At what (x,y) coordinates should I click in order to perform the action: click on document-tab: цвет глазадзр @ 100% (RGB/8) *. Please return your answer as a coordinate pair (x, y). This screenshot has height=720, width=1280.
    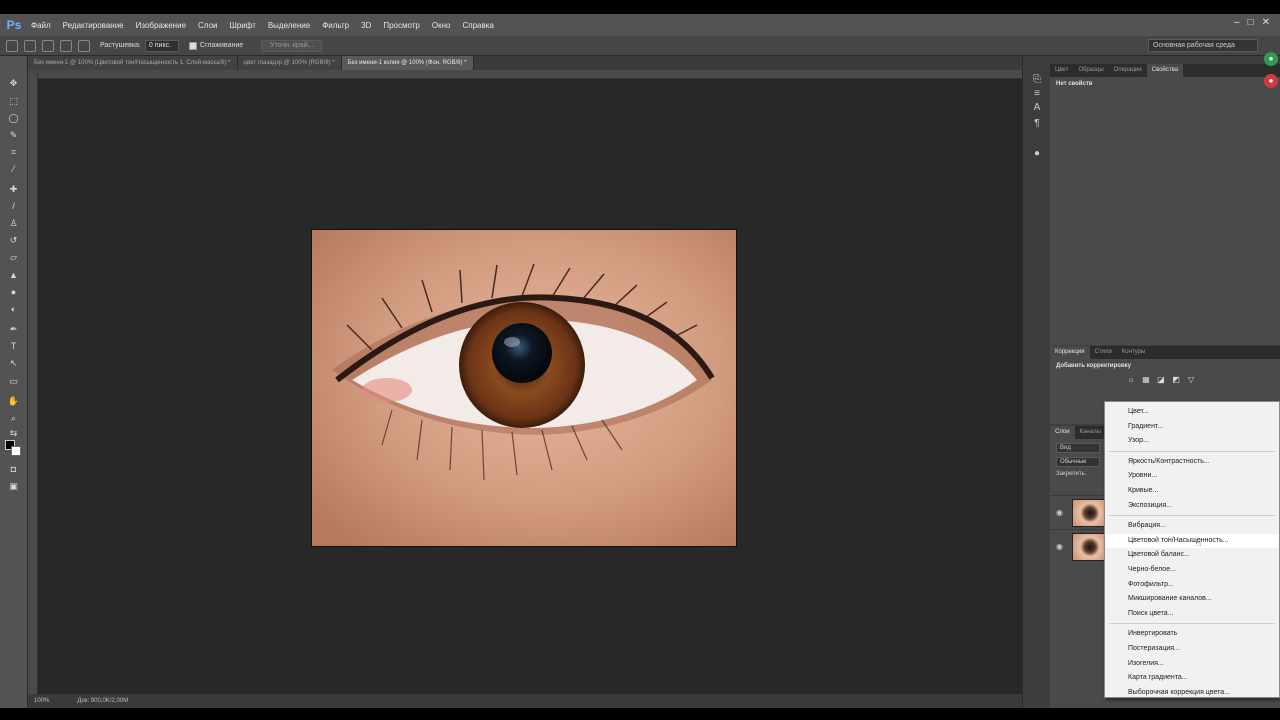
    Looking at the image, I should click on (289, 63).